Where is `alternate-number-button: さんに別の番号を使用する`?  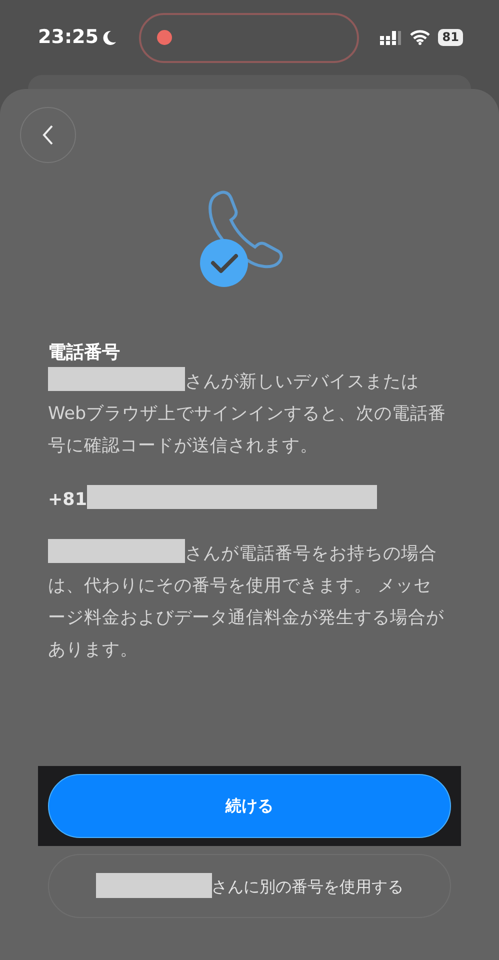
alternate-number-button: さんに別の番号を使用する is located at coordinates (249, 886).